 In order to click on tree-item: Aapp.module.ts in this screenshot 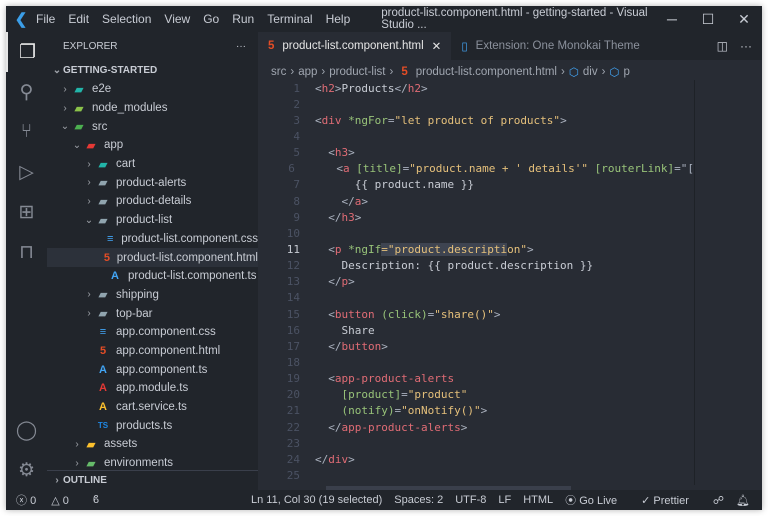, I will do `click(152, 388)`.